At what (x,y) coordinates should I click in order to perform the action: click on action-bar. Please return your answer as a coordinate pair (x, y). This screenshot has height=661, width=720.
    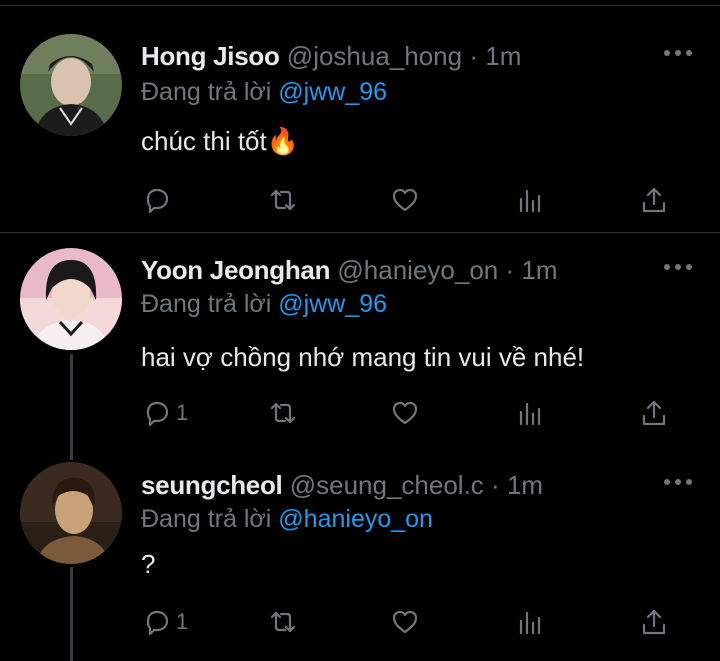
    Looking at the image, I should click on (360, 200).